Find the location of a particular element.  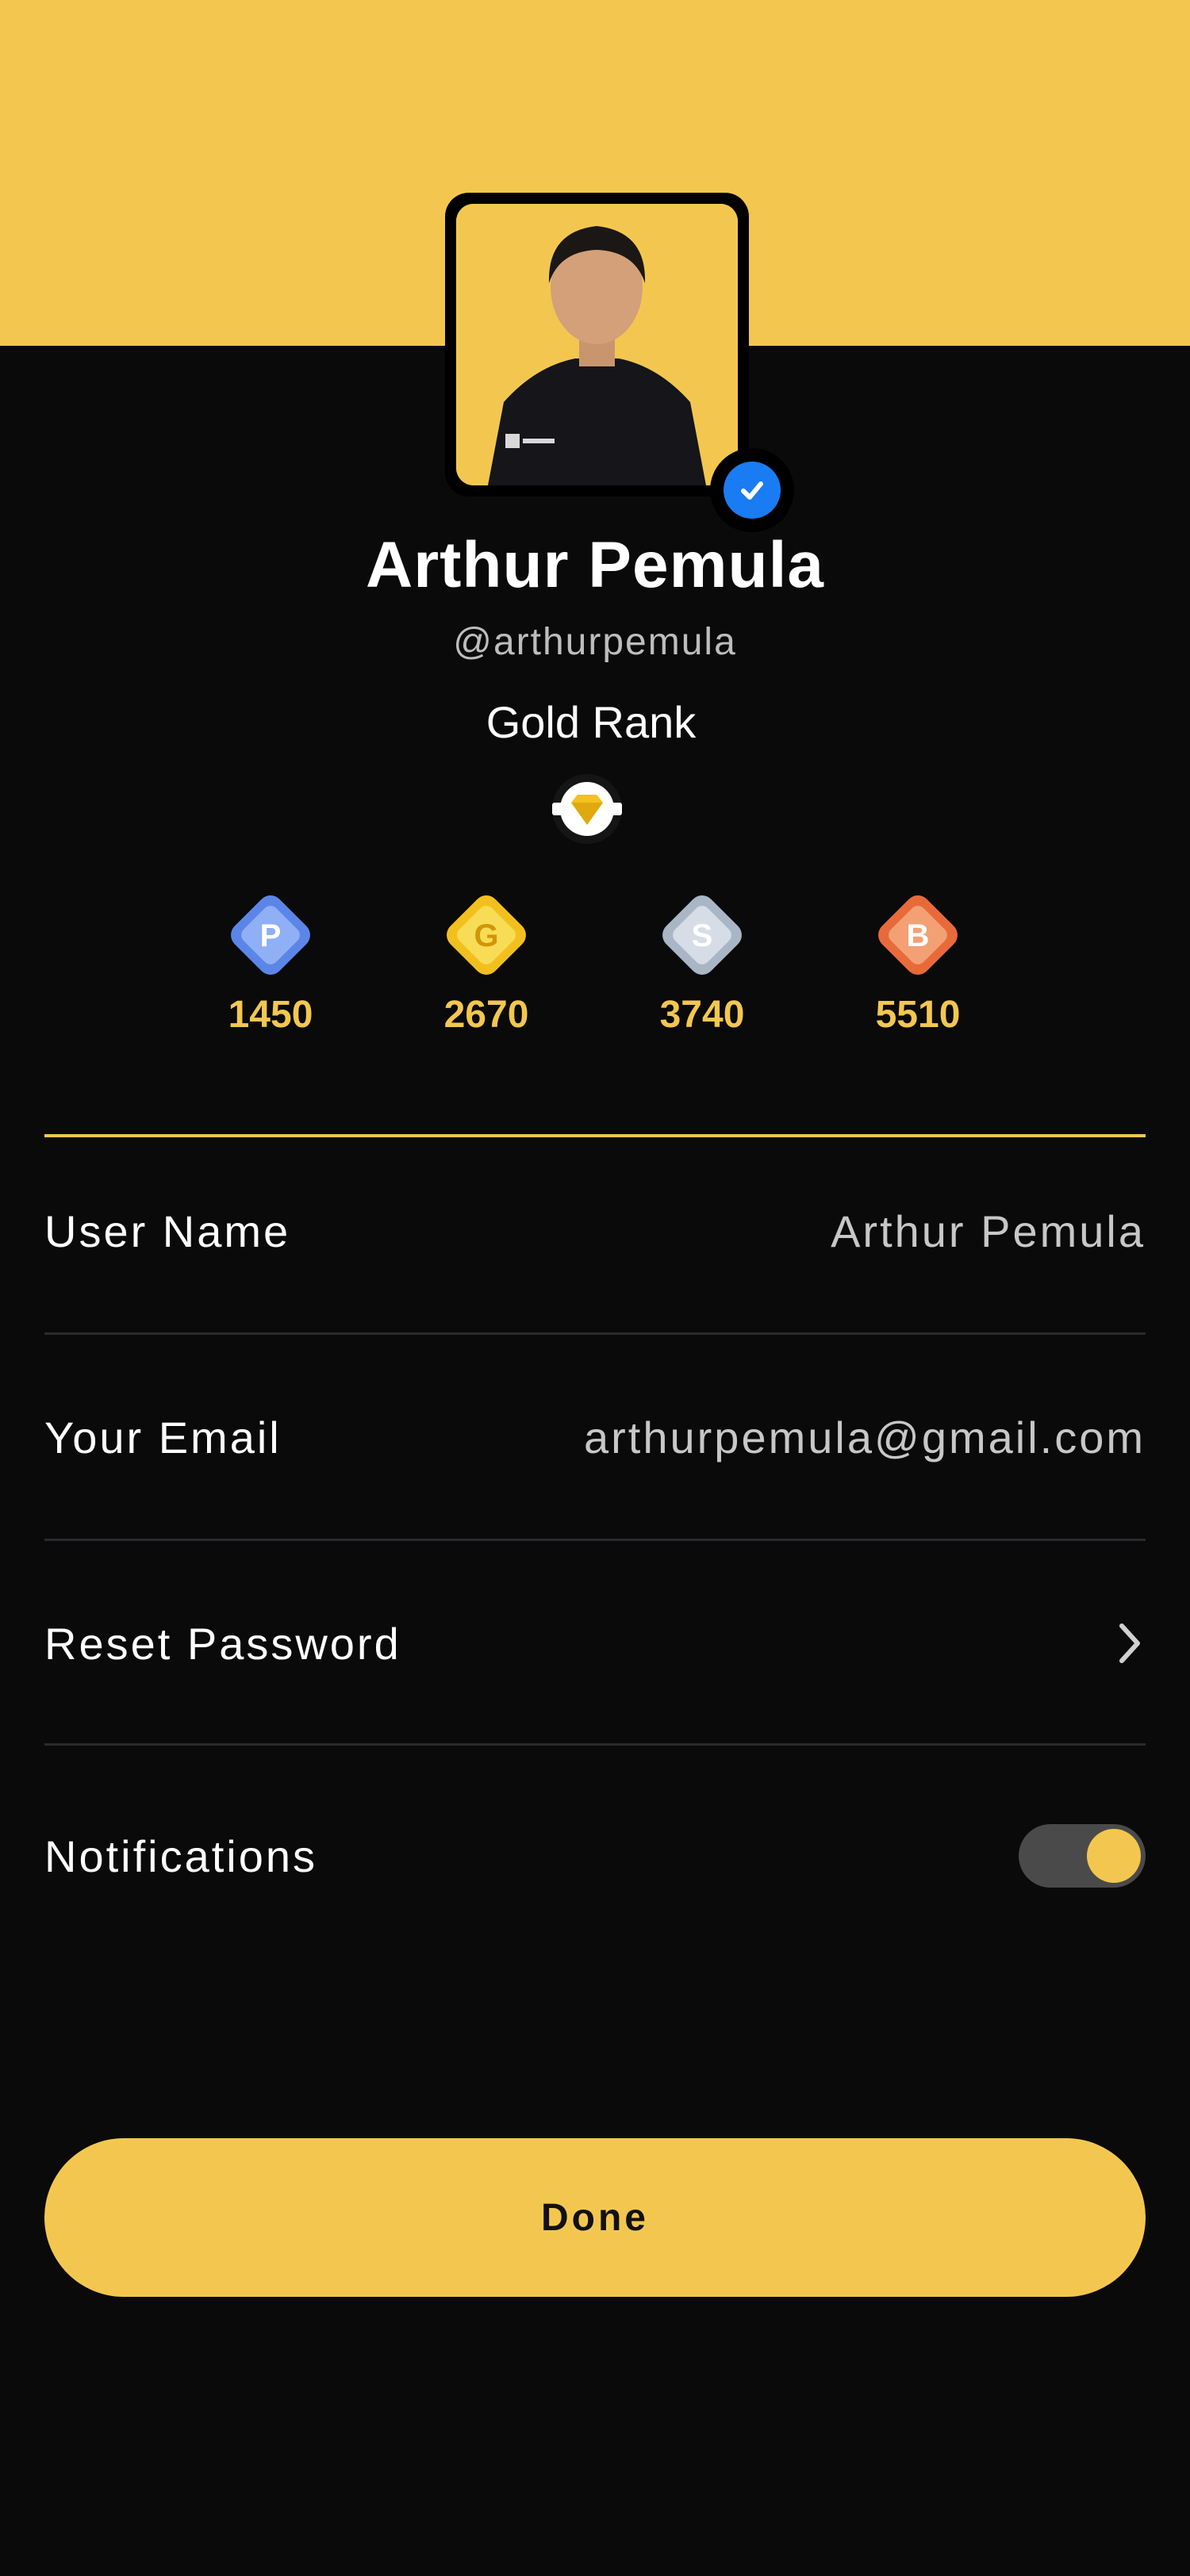

svg-text: S is located at coordinates (702, 935).